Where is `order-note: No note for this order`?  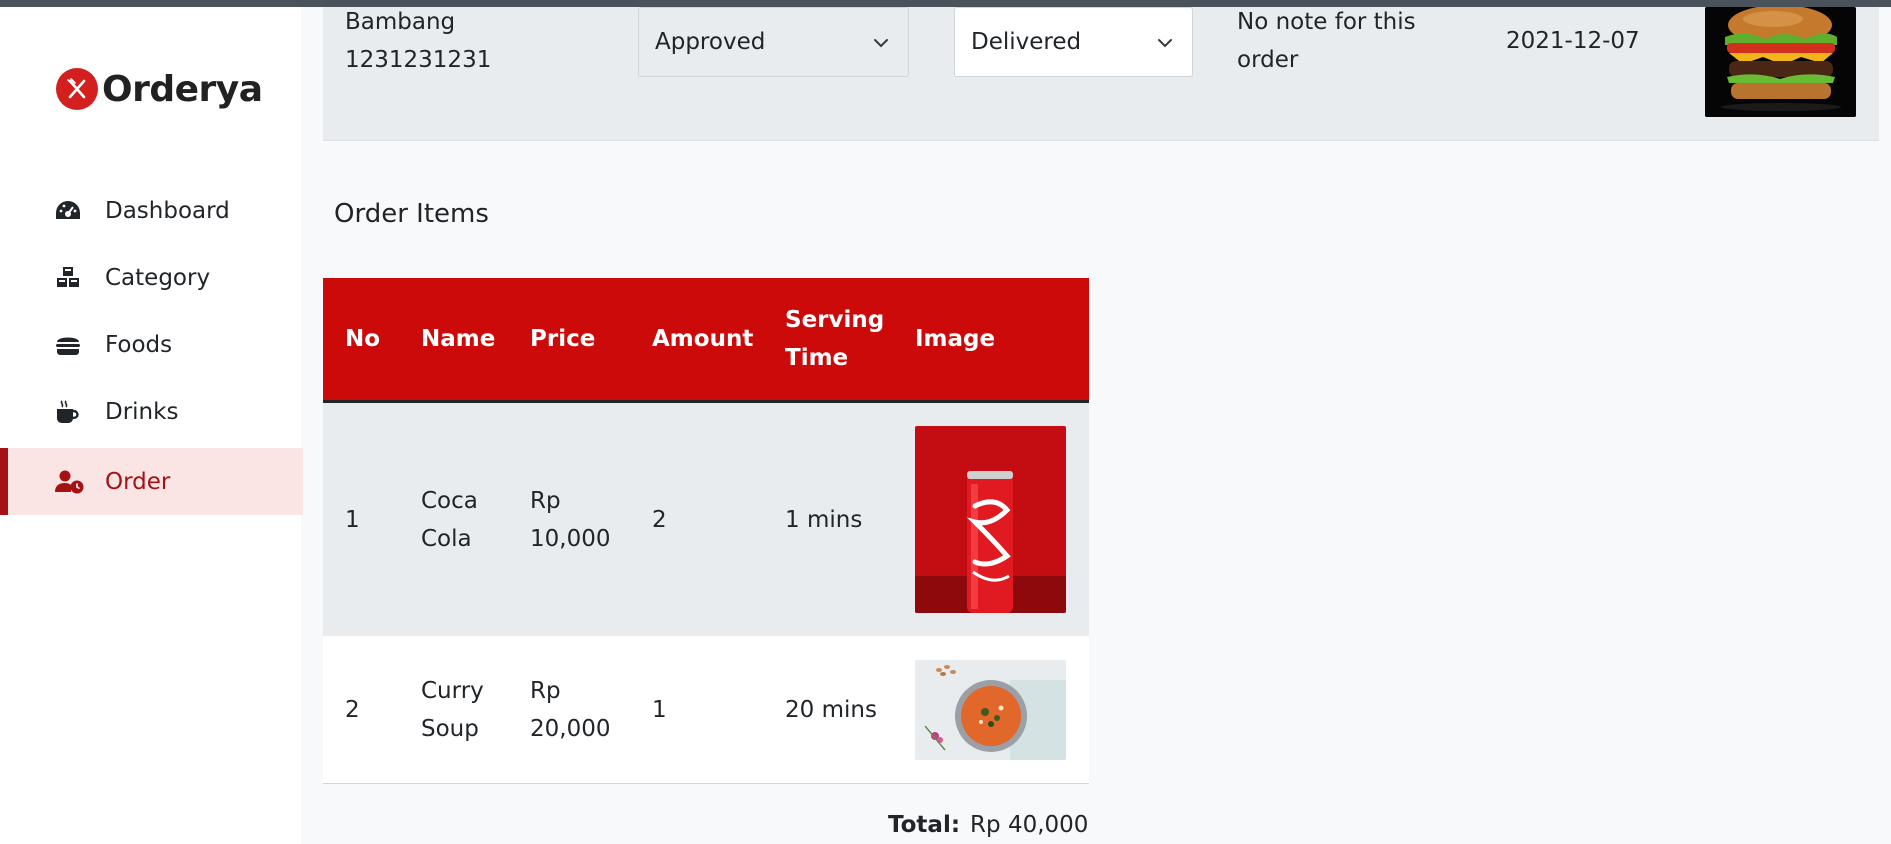 order-note: No note for this order is located at coordinates (1326, 41).